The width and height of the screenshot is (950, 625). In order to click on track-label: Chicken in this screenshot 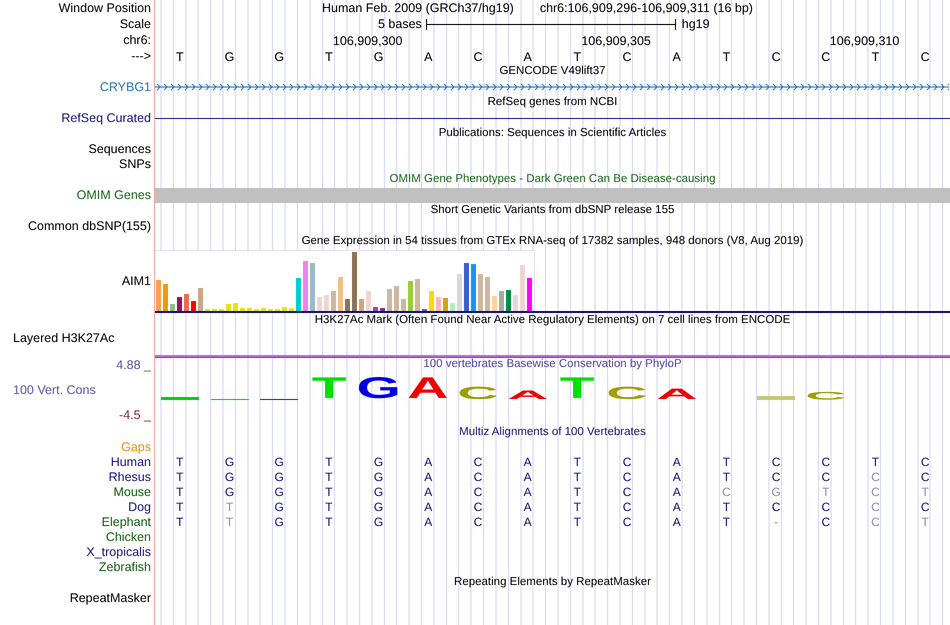, I will do `click(128, 537)`.